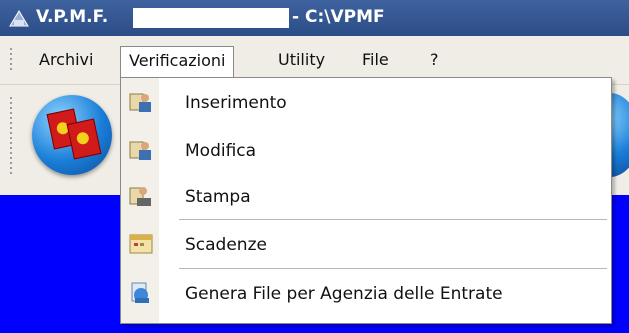 This screenshot has width=629, height=333. What do you see at coordinates (221, 151) in the screenshot?
I see `menu-item-label: Modifica` at bounding box center [221, 151].